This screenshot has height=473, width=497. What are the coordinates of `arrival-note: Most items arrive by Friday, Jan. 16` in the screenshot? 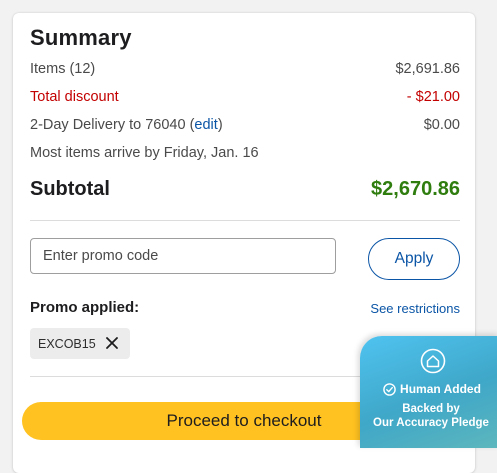 It's located at (144, 153).